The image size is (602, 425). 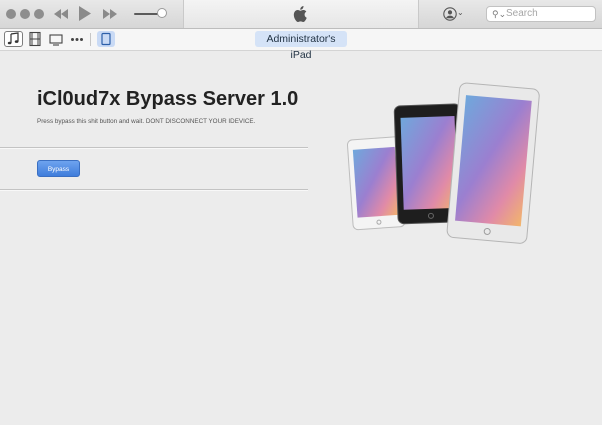 I want to click on search-field: ⚲⌄ Search, so click(x=541, y=14).